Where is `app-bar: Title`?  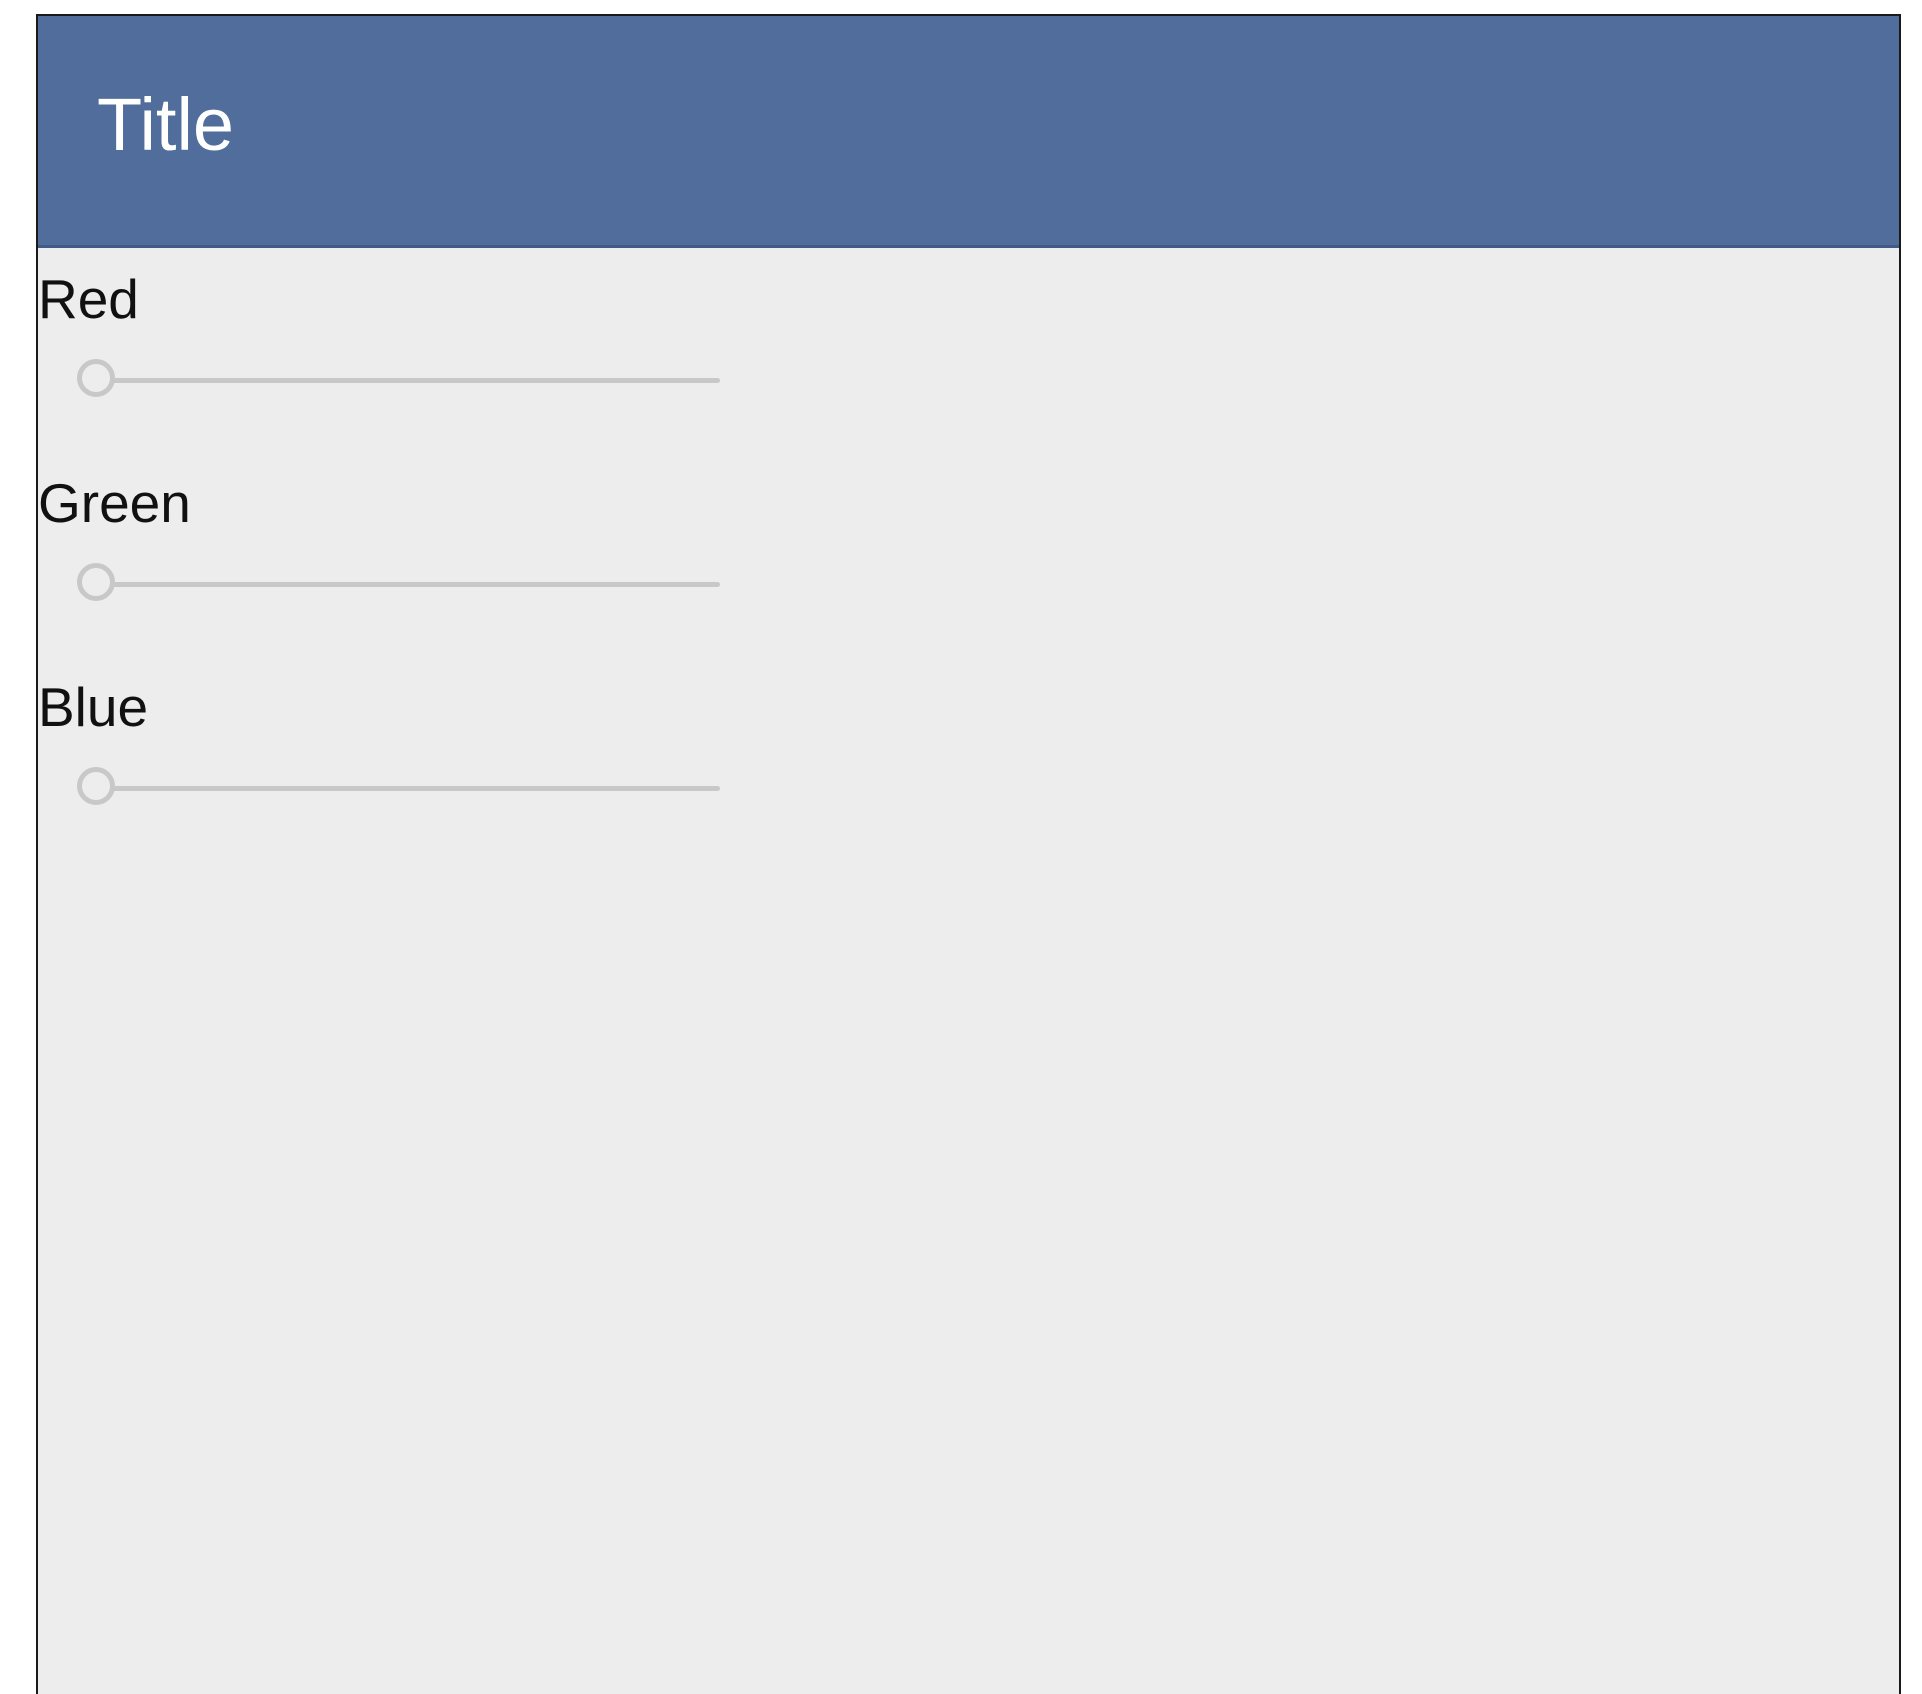 app-bar: Title is located at coordinates (968, 132).